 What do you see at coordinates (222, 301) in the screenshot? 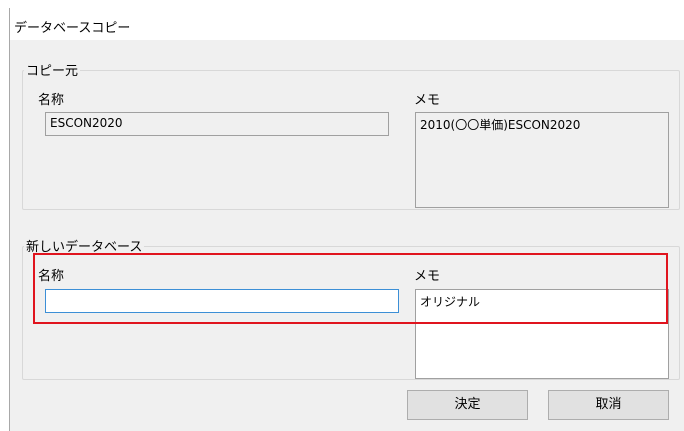
I see `new-name-input` at bounding box center [222, 301].